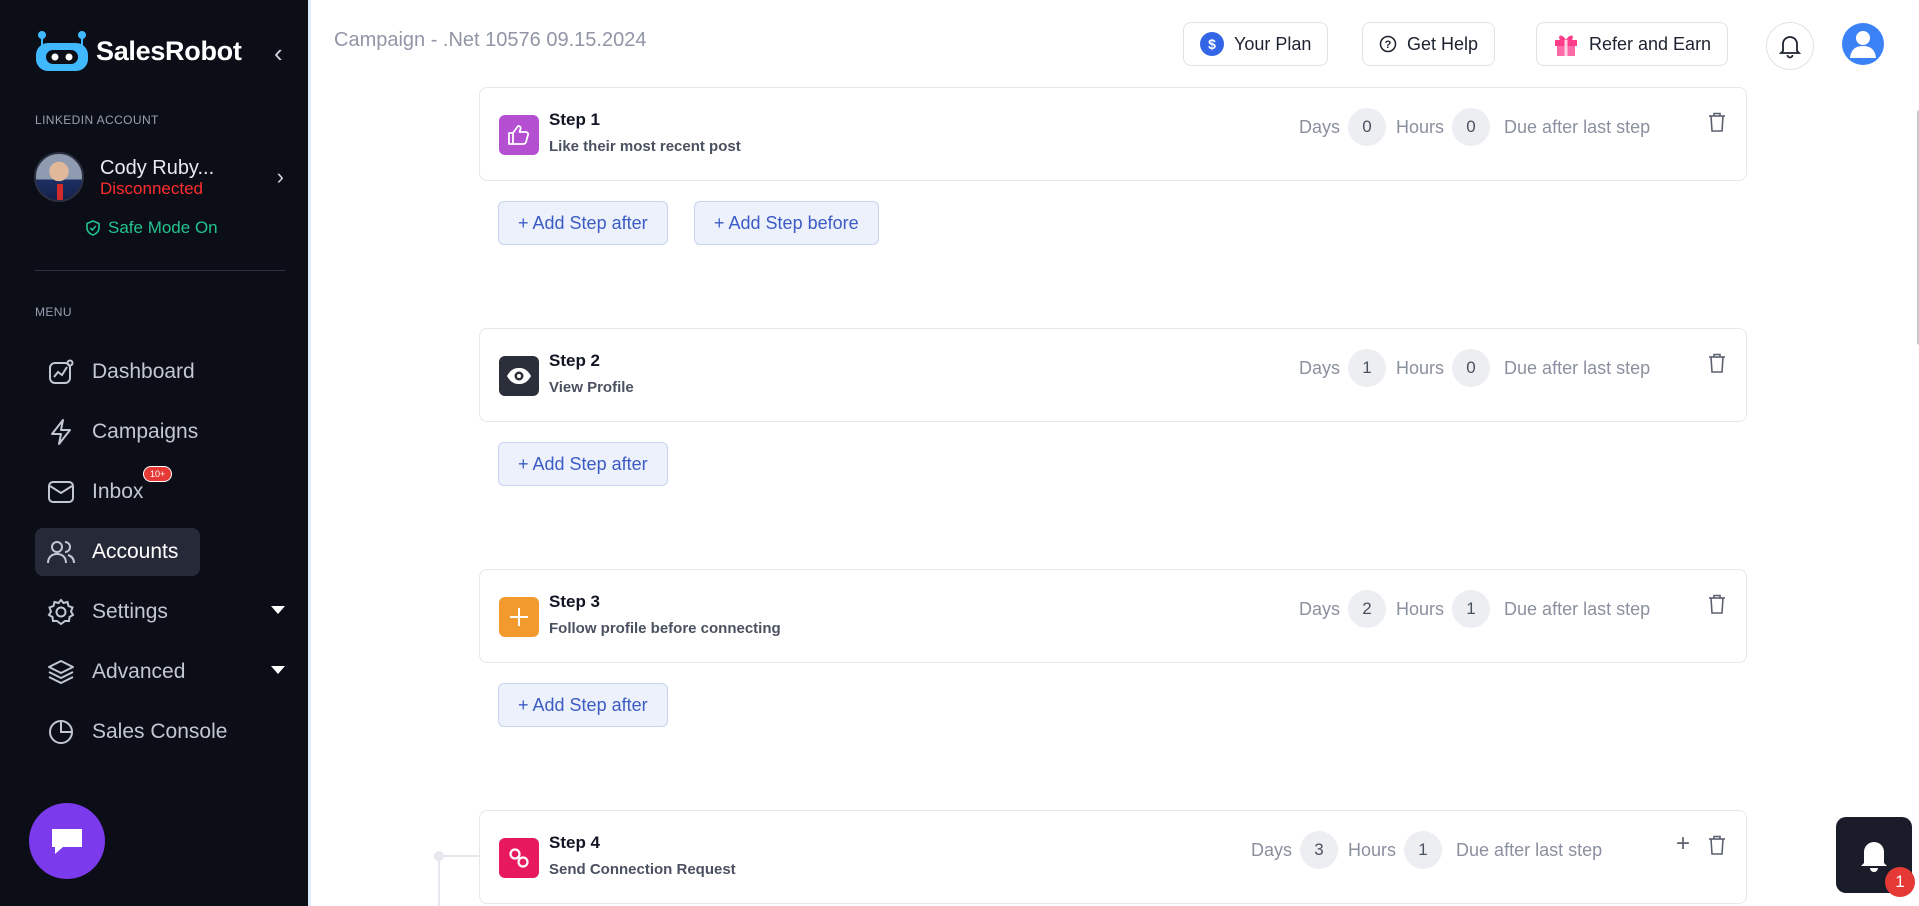 This screenshot has width=1919, height=906. What do you see at coordinates (1256, 44) in the screenshot?
I see `your-plan-button: $ Your Plan` at bounding box center [1256, 44].